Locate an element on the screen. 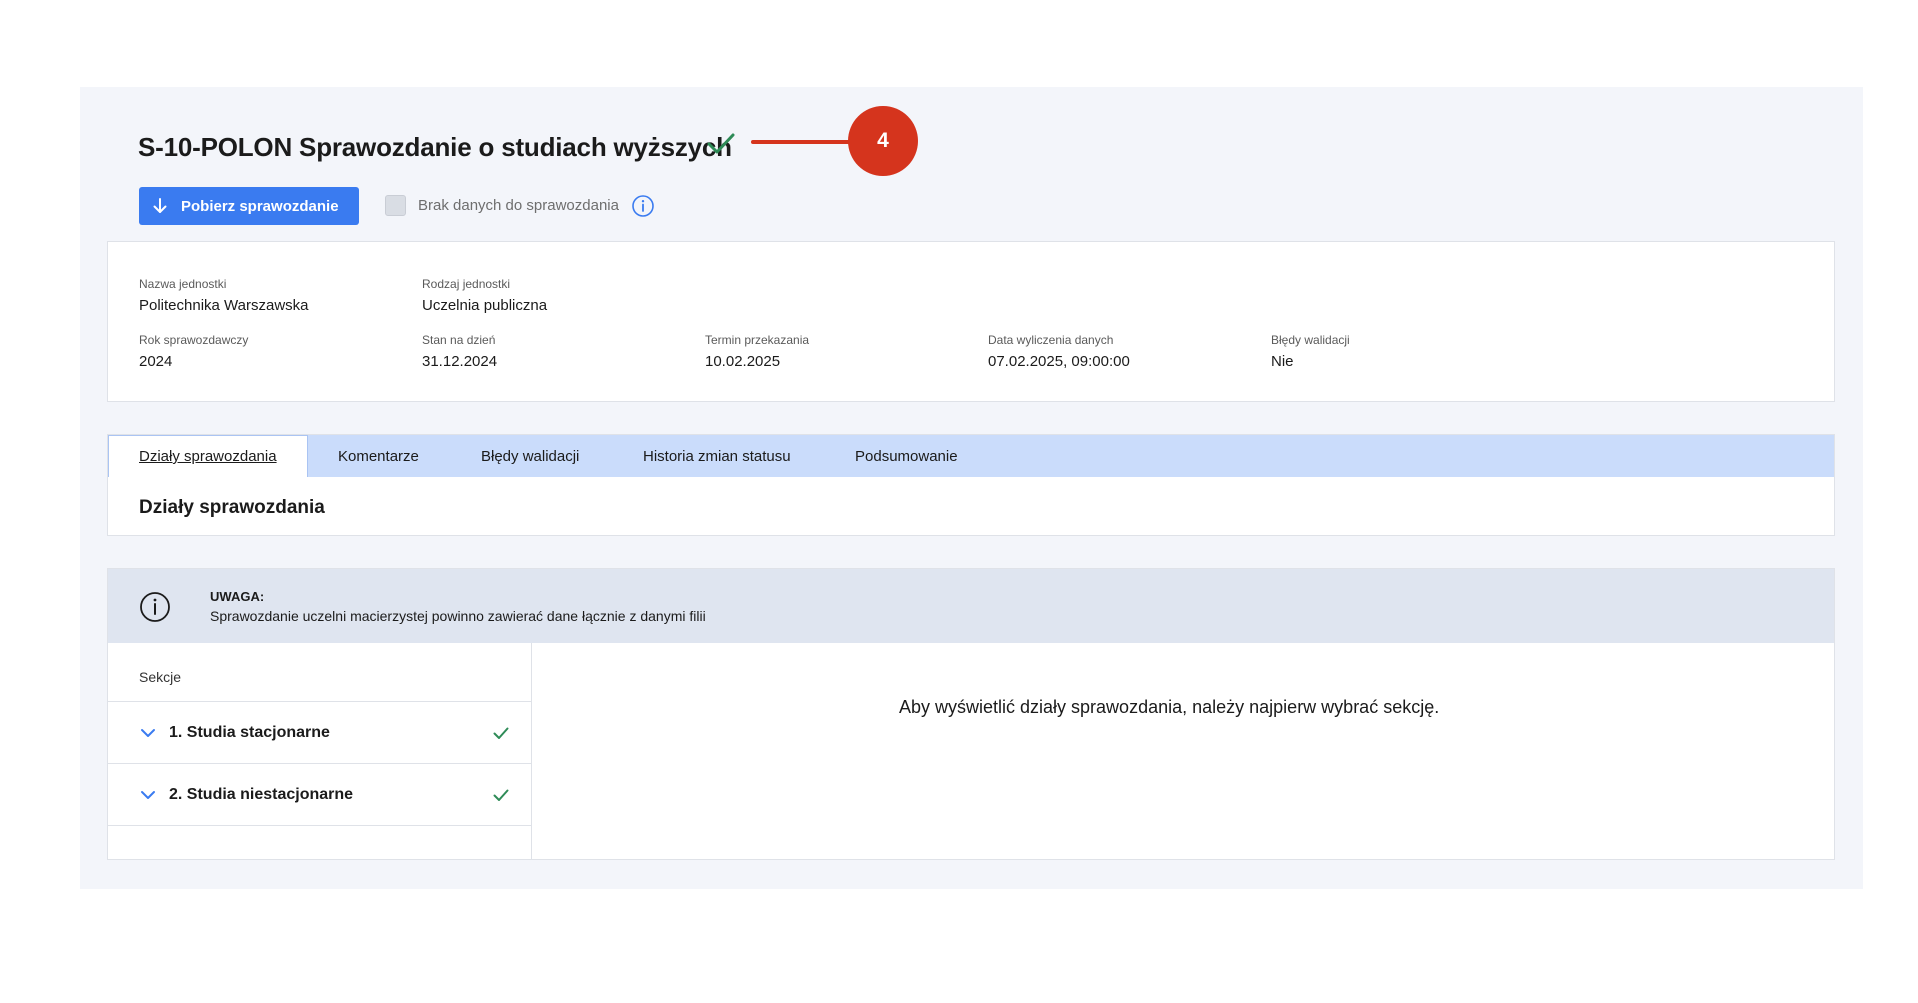 This screenshot has height=1003, width=1918. sections-header: Sekcje is located at coordinates (160, 677).